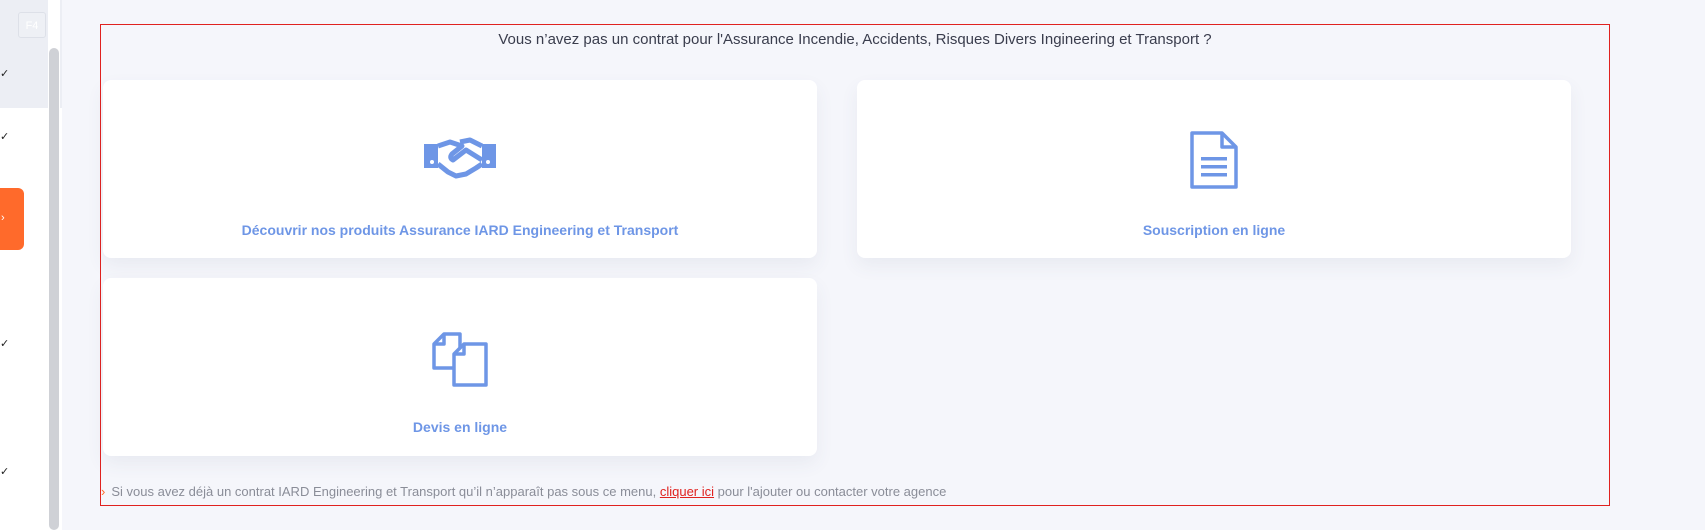 Image resolution: width=1705 pixels, height=530 pixels. I want to click on online-subscription-card: Souscription en ligne, so click(1214, 169).